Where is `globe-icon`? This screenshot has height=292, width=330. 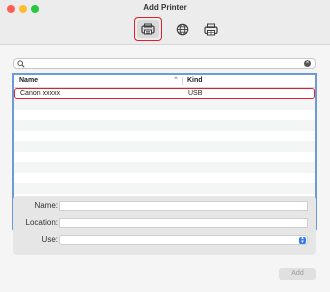 globe-icon is located at coordinates (182, 29).